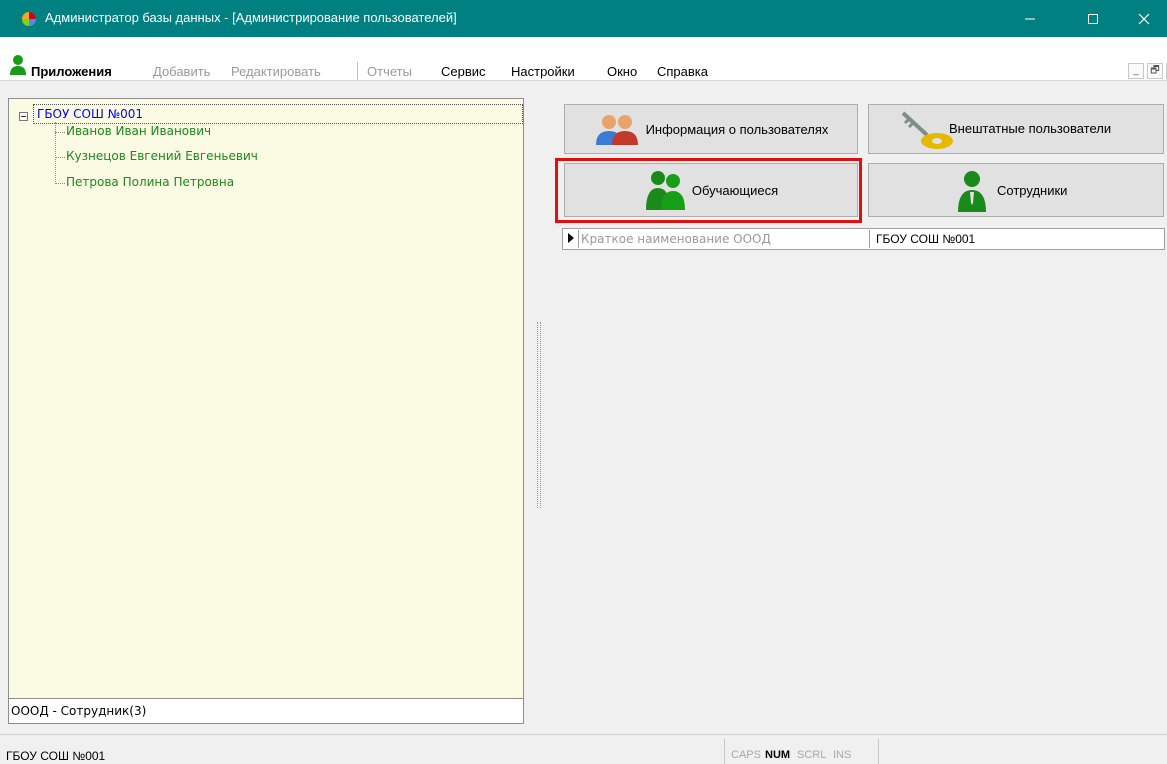 Image resolution: width=1167 pixels, height=764 pixels. Describe the element at coordinates (708, 190) in the screenshot. I see `selection-highlight` at that location.